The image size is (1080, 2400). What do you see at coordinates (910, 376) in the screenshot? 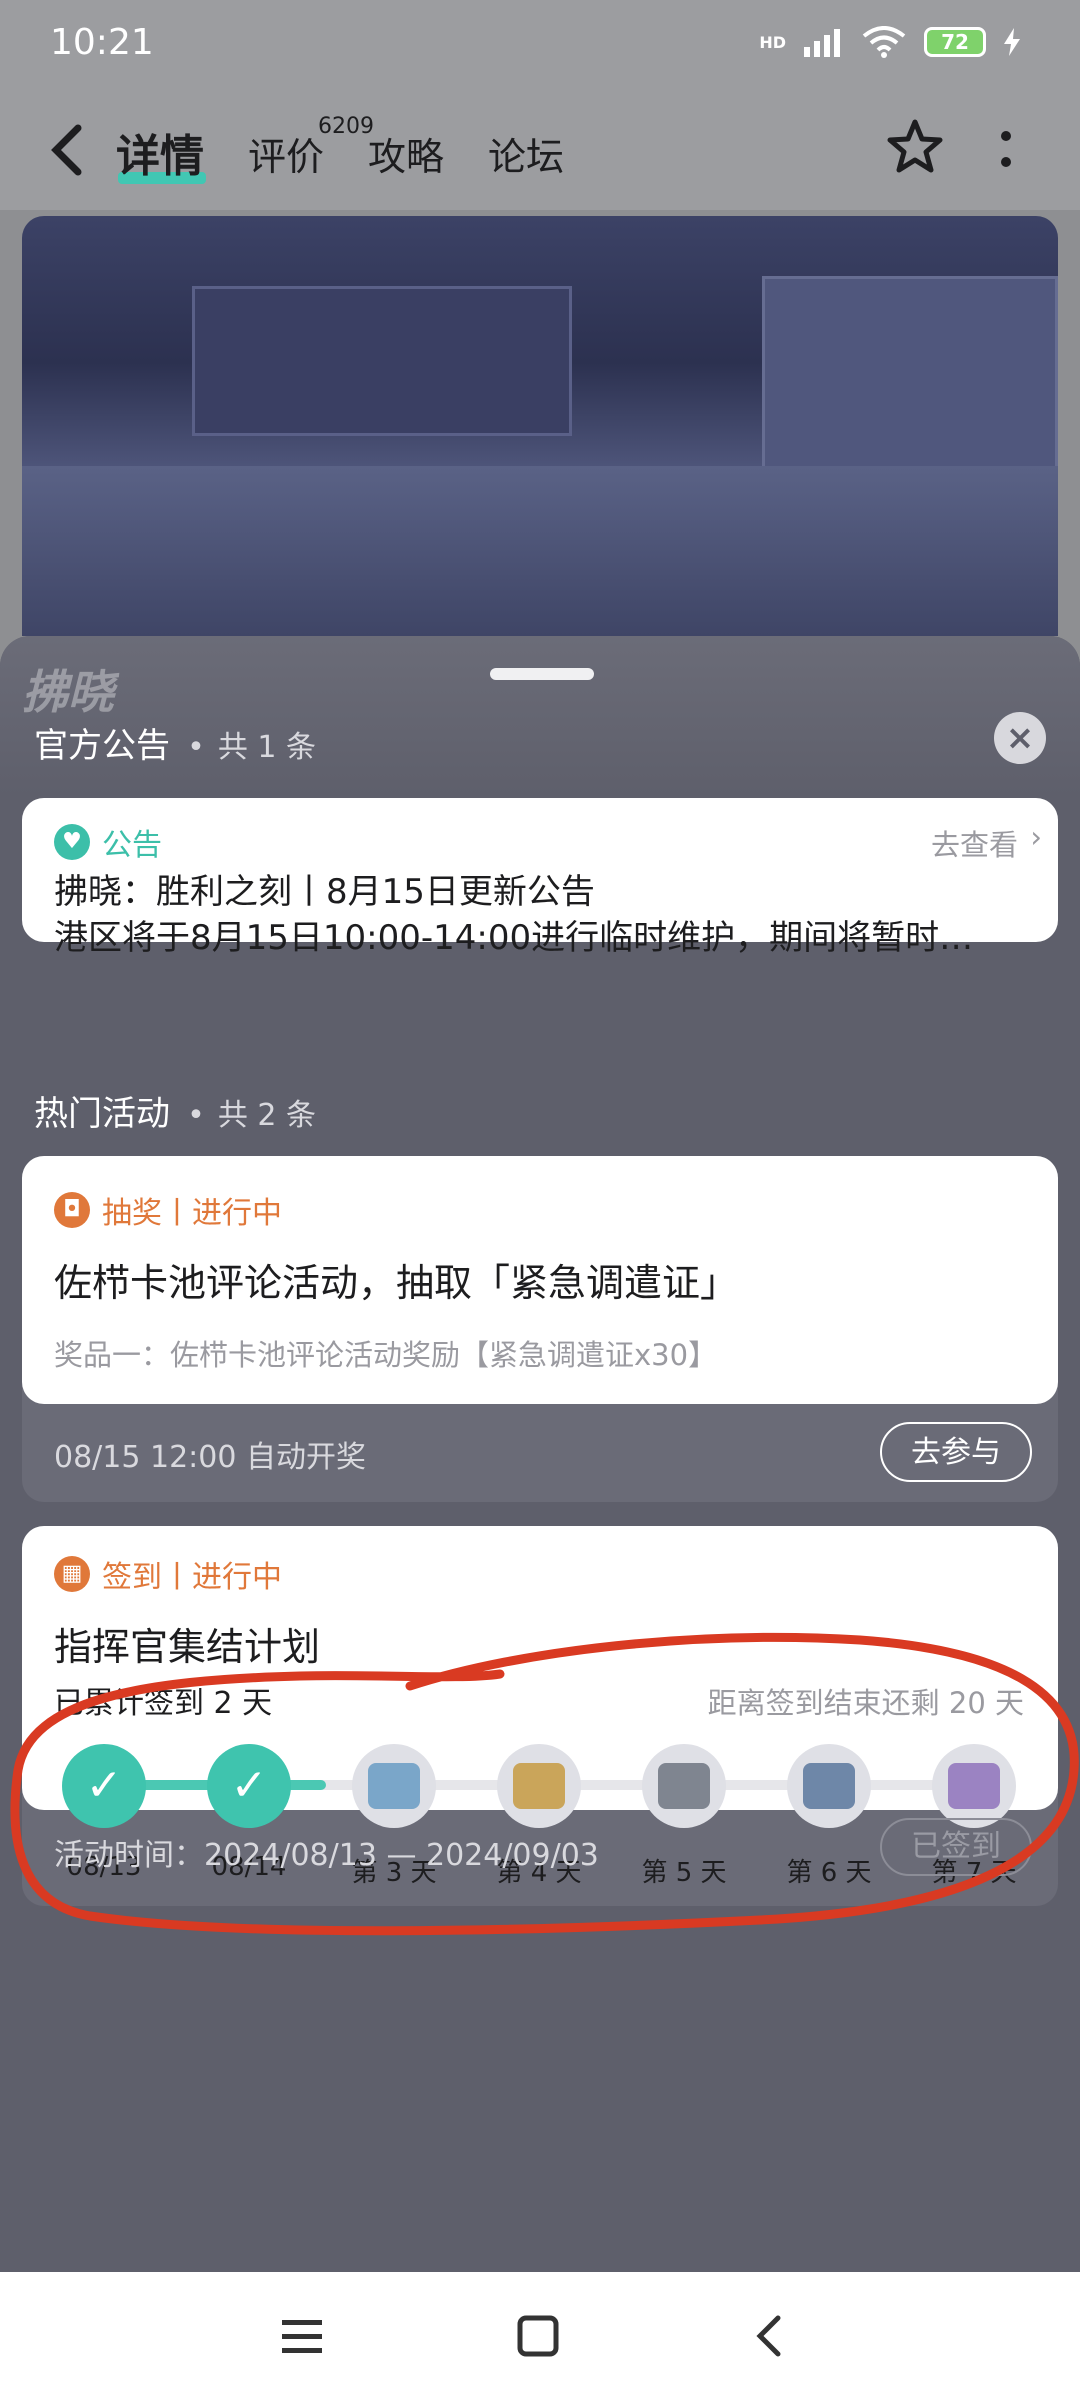
I see `banner-cabinet` at bounding box center [910, 376].